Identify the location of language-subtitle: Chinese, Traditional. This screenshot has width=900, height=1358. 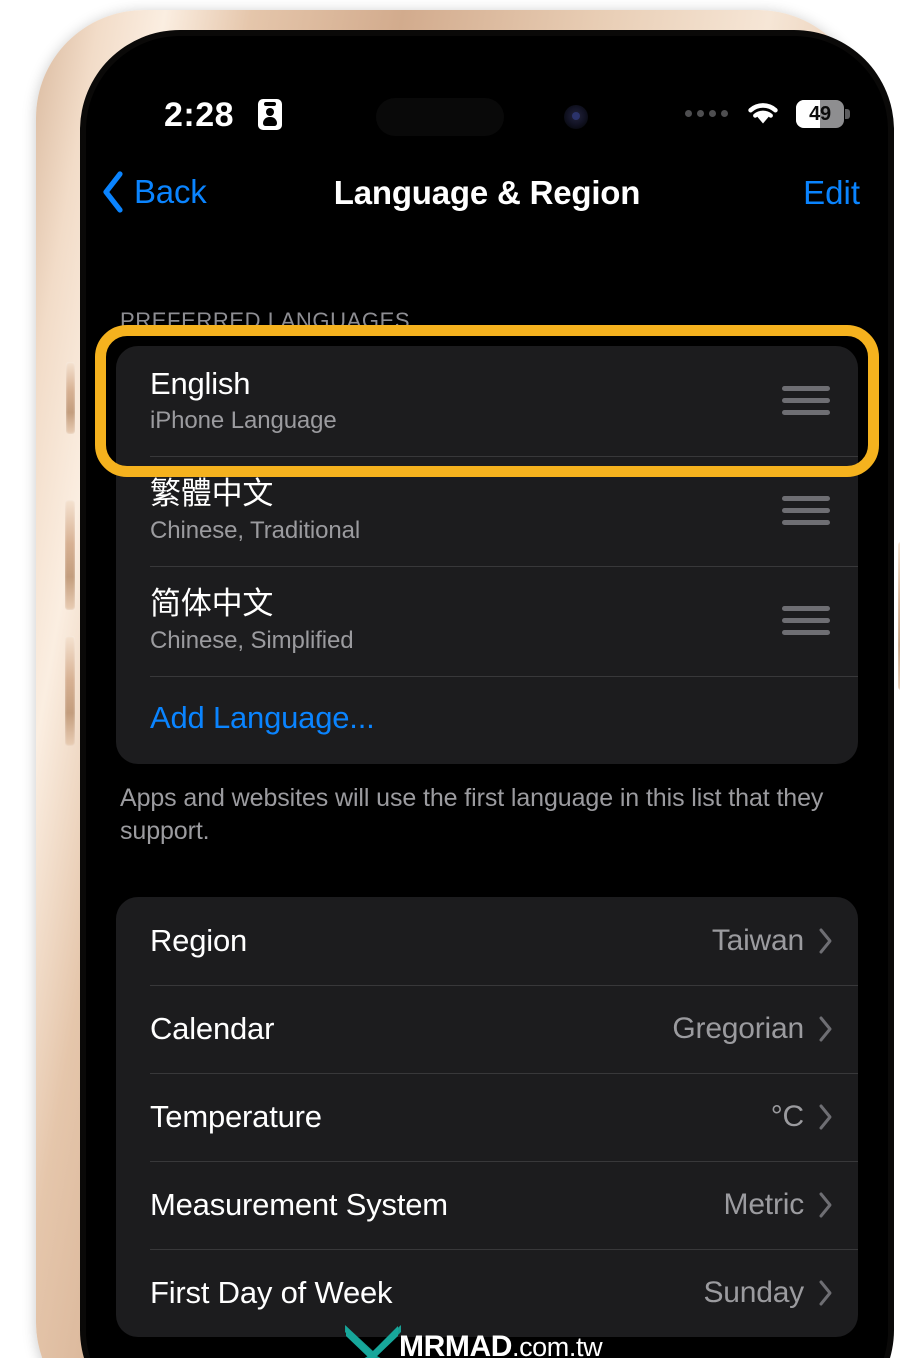
(255, 531).